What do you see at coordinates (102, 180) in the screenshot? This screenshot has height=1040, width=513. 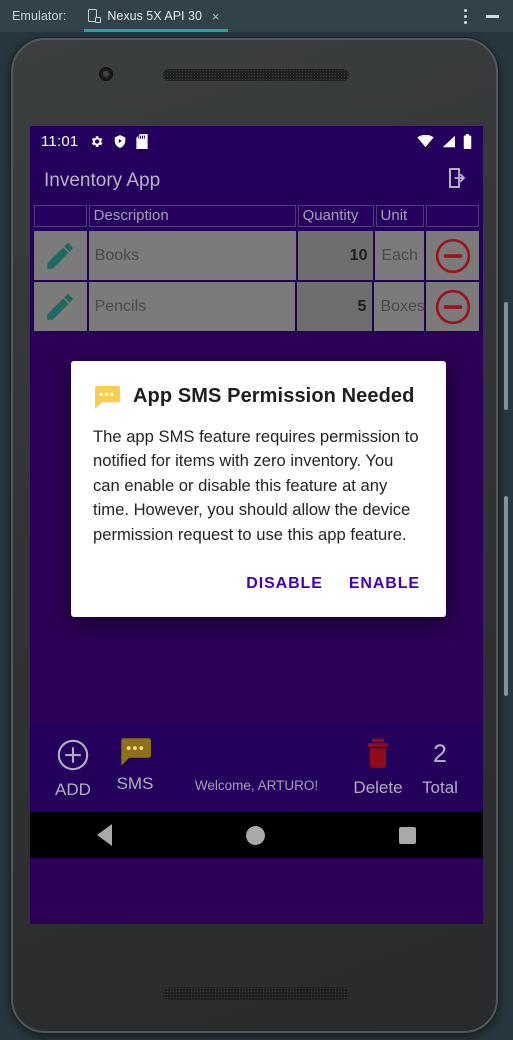 I see `page-title: Inventory App` at bounding box center [102, 180].